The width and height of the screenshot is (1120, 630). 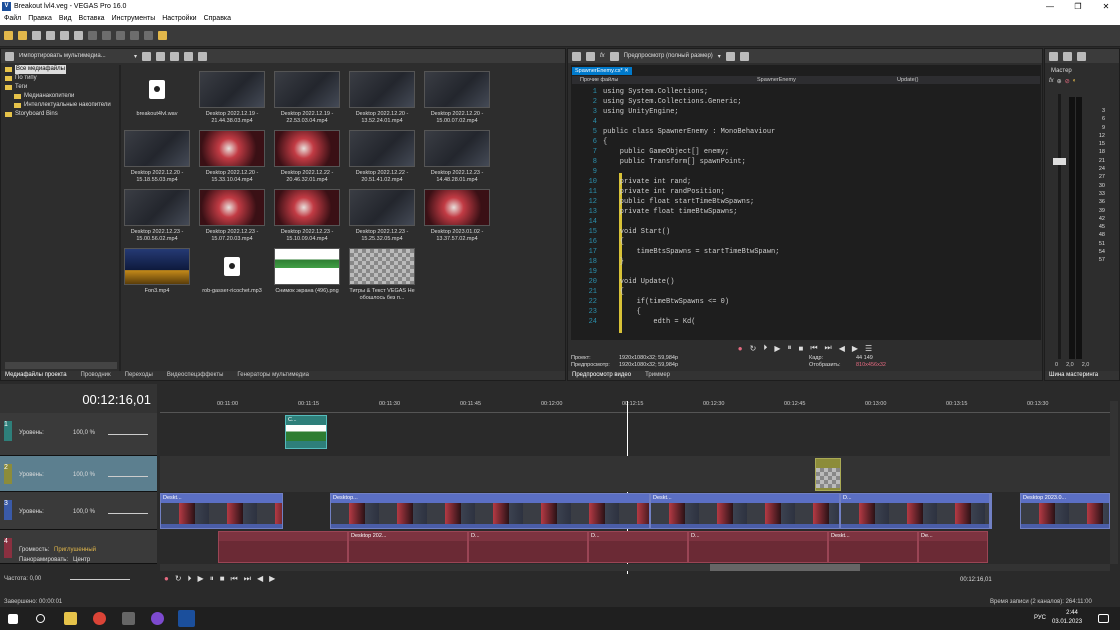 I want to click on menu-icon: ☰, so click(x=868, y=348).